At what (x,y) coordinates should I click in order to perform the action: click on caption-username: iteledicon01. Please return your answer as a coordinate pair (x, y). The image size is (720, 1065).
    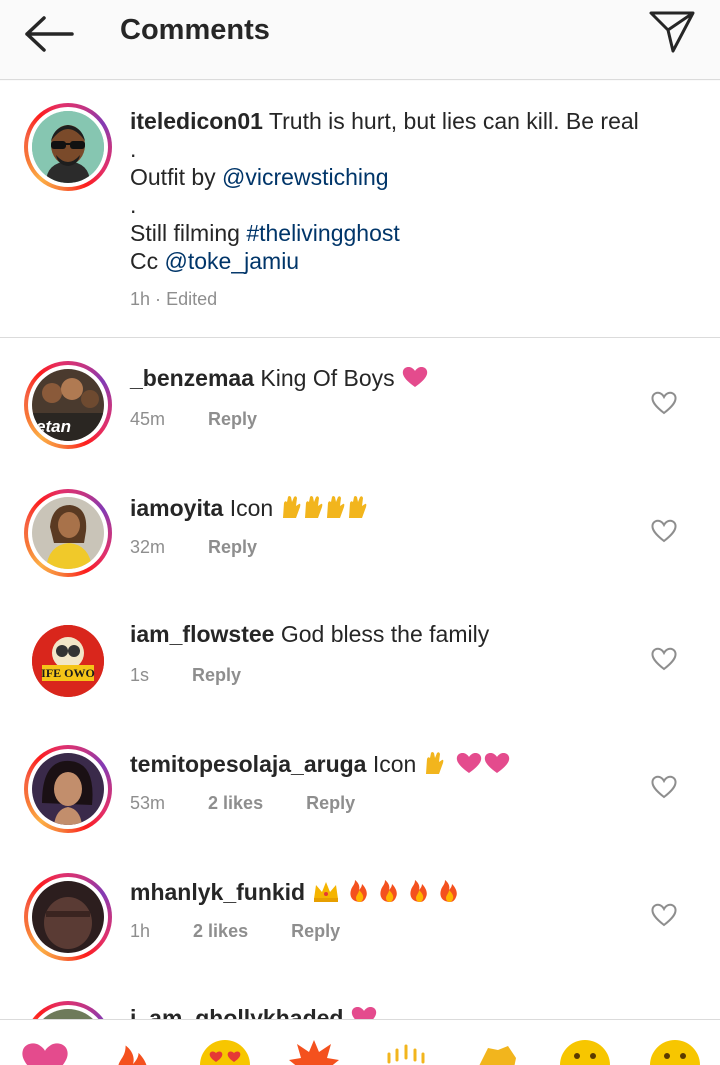
    Looking at the image, I should click on (196, 121).